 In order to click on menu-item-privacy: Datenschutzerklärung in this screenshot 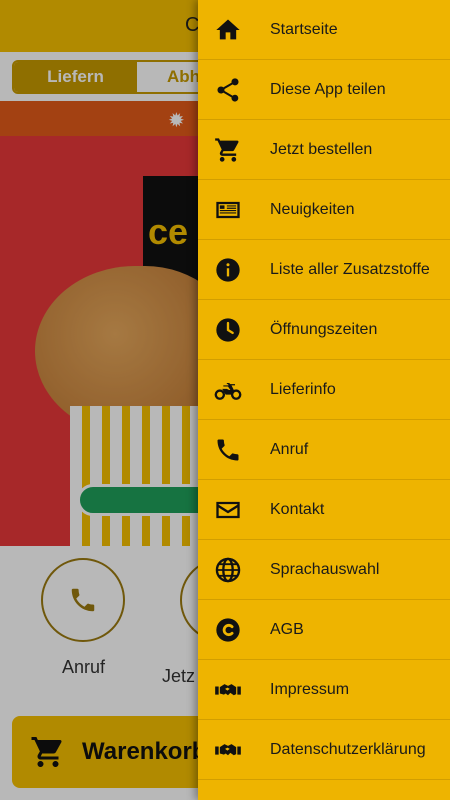, I will do `click(324, 750)`.